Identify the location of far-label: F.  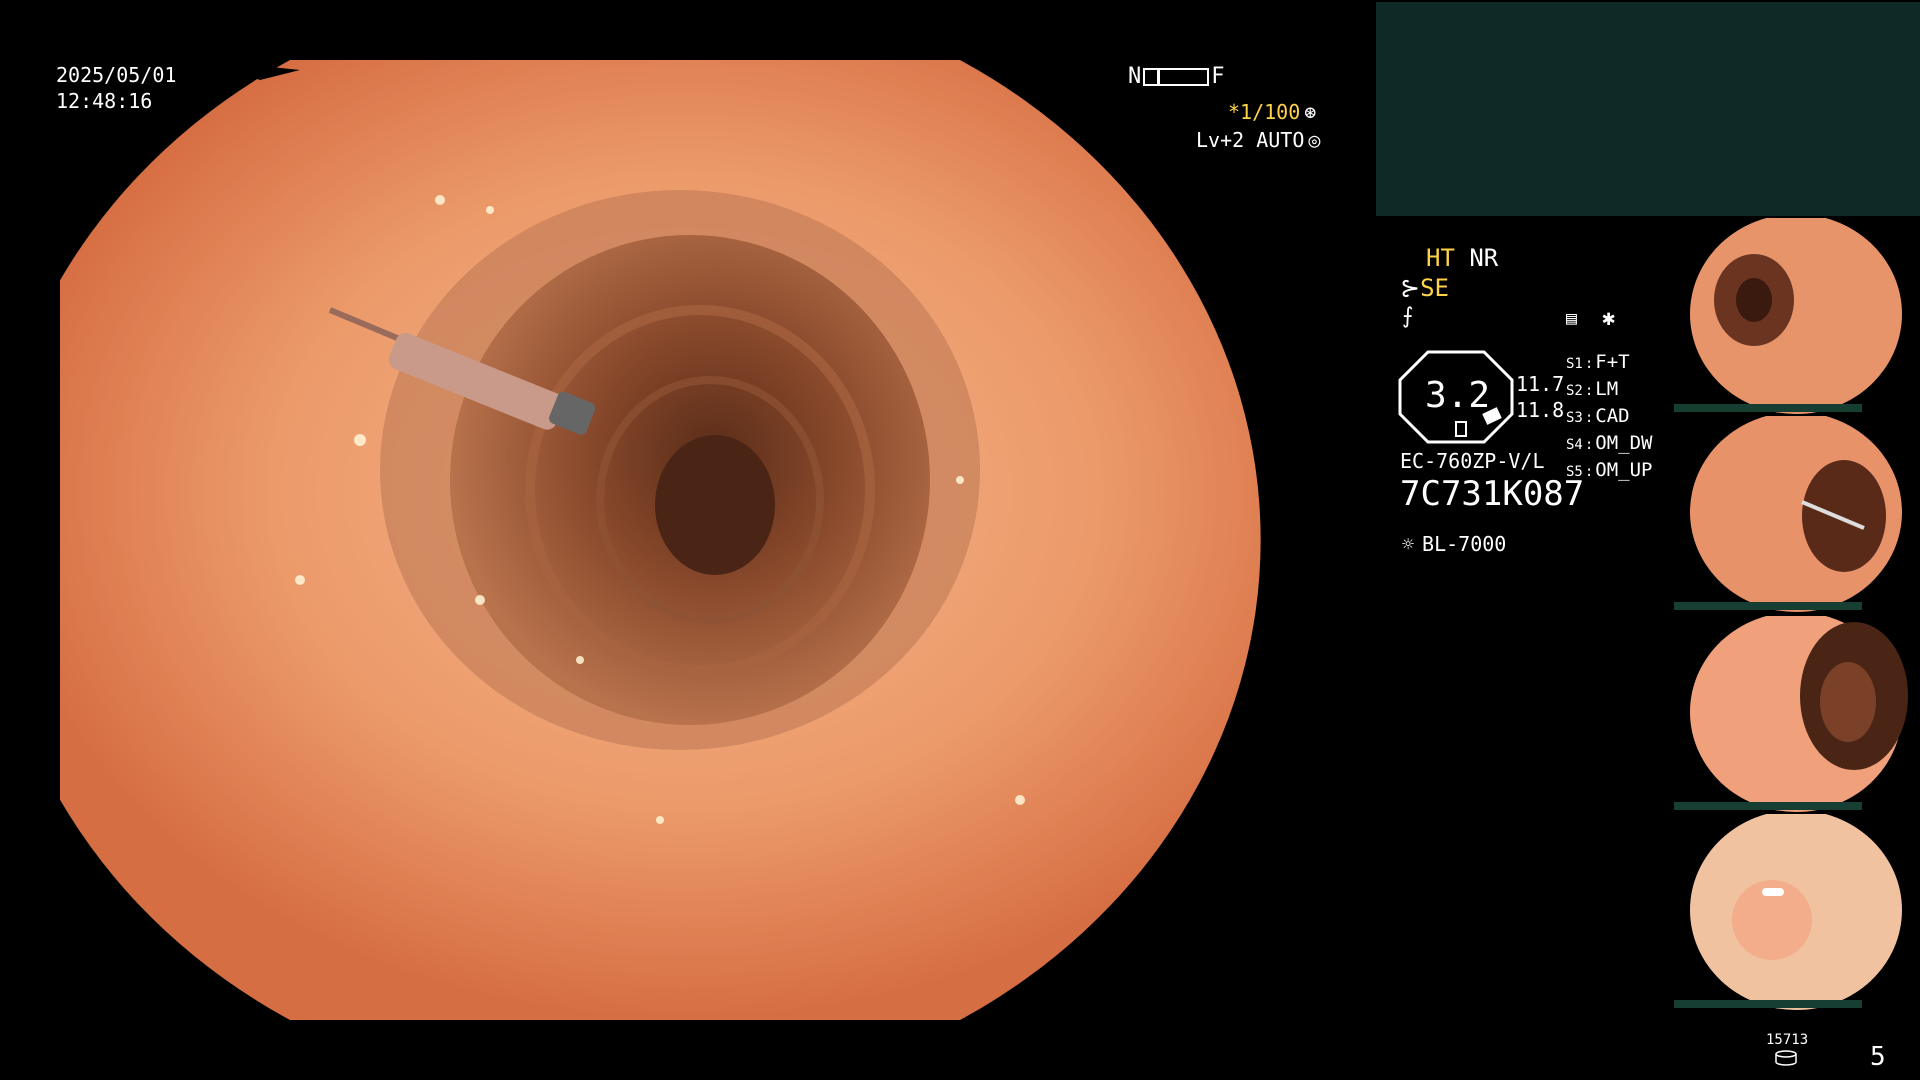
(1218, 76).